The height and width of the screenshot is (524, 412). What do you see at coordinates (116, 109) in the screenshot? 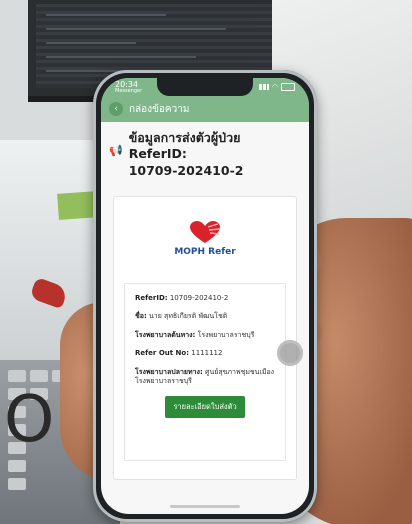
I see `back-arrow-icon: ‹` at bounding box center [116, 109].